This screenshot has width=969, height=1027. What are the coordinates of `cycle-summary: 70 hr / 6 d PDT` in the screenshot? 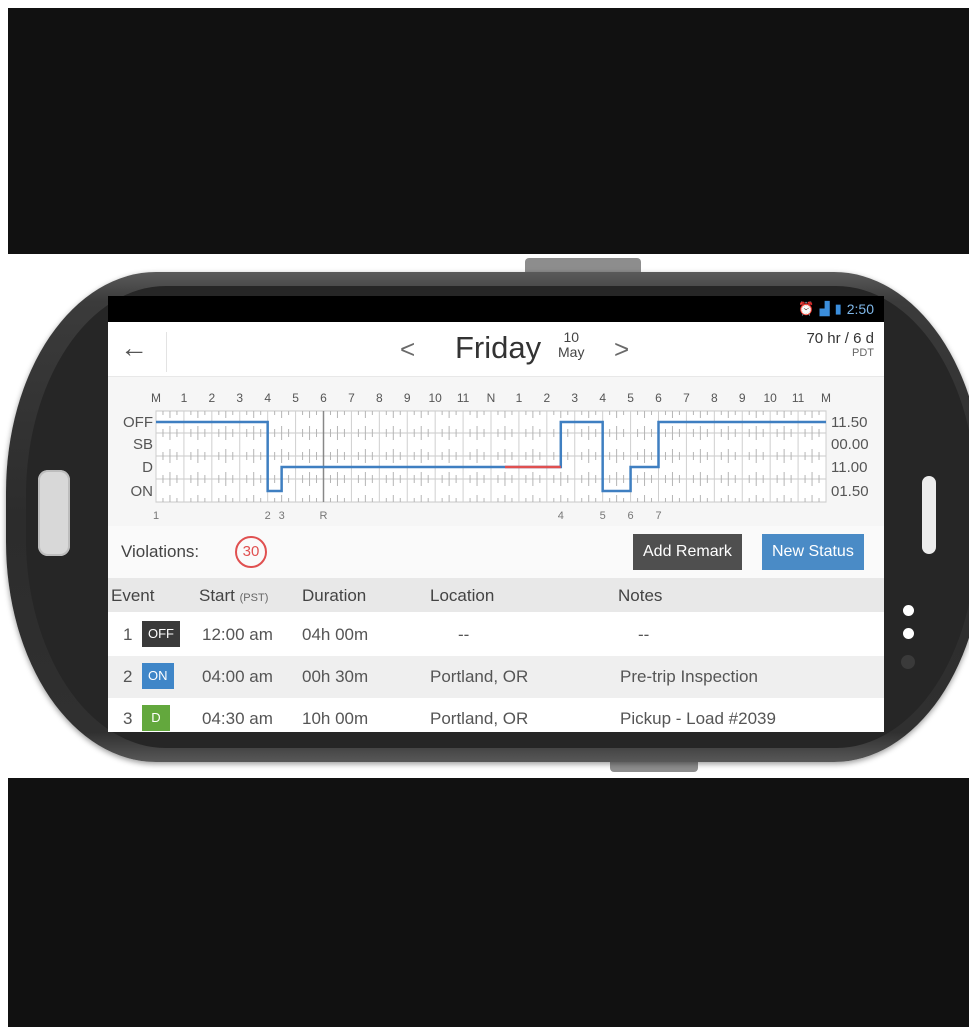 It's located at (840, 344).